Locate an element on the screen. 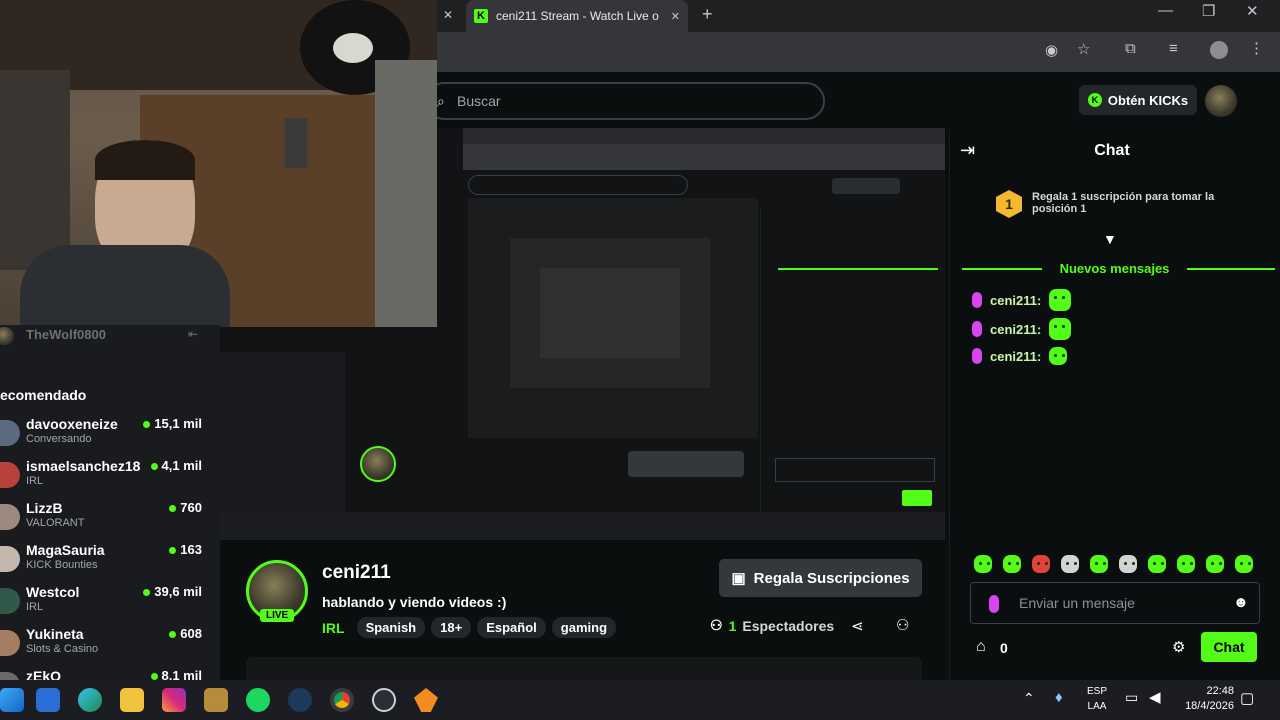 This screenshot has width=1280, height=720. viewer-count: 608 is located at coordinates (185, 633).